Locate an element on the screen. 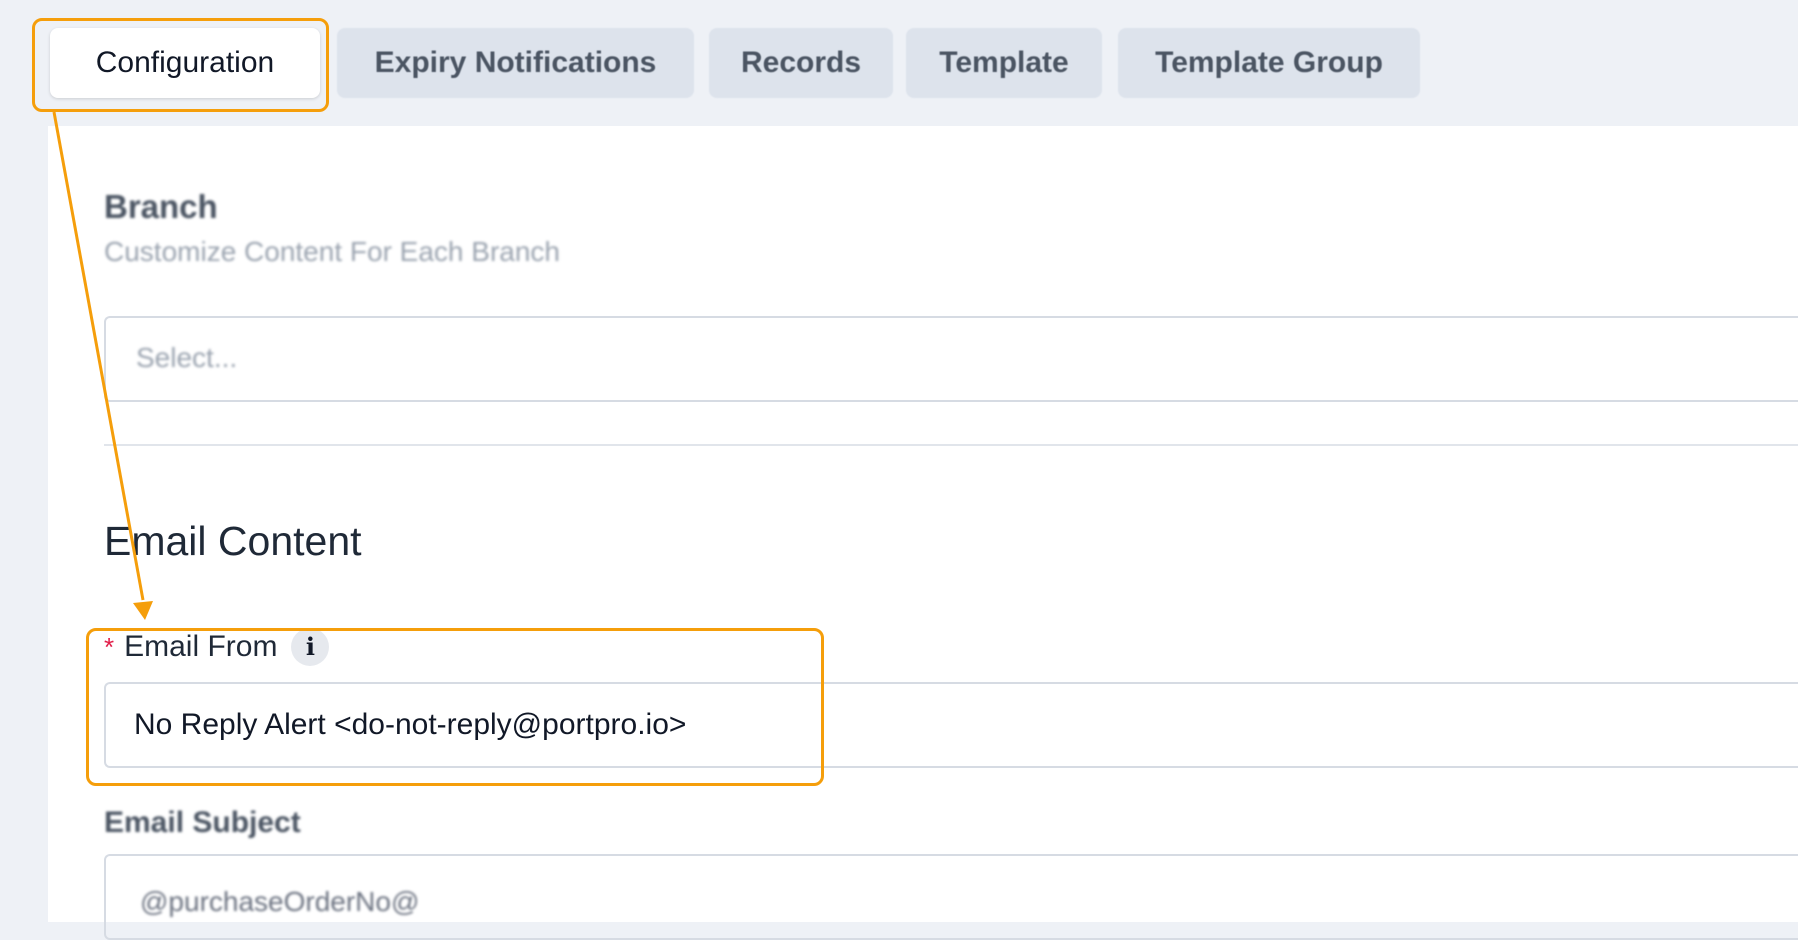 The height and width of the screenshot is (940, 1798). email-subject-field: @purchaseOrderNo@ is located at coordinates (951, 897).